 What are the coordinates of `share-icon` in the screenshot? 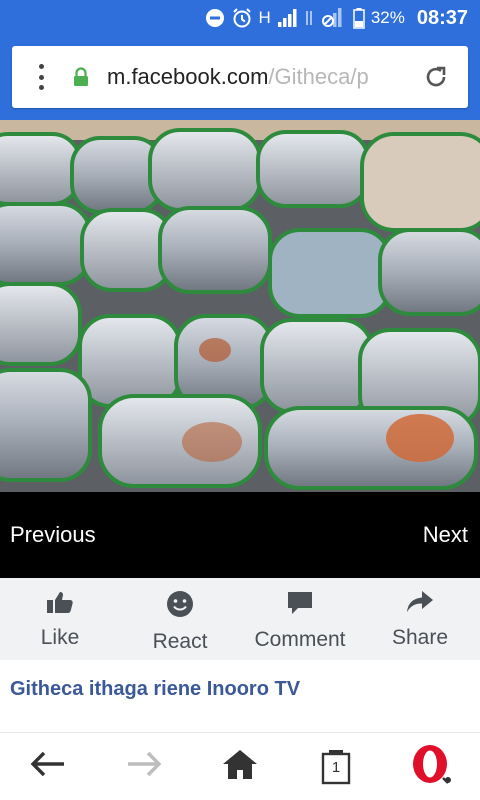 It's located at (420, 604).